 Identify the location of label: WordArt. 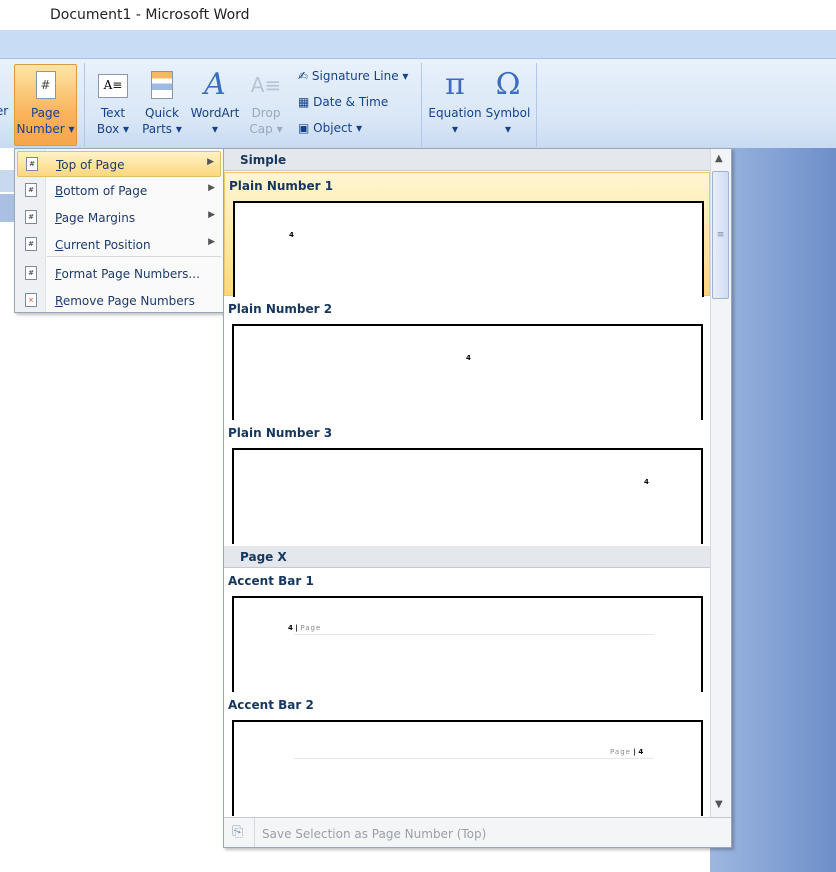
(215, 113).